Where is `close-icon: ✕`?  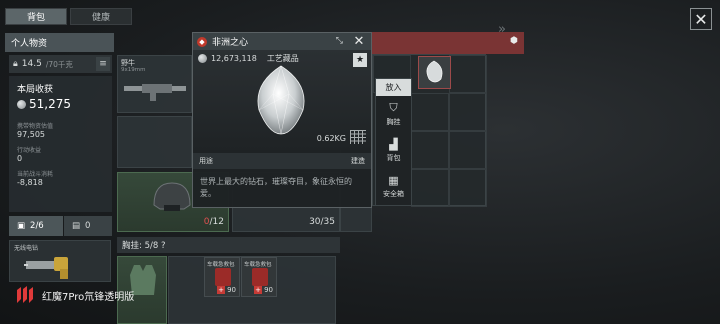
close-icon: ✕ is located at coordinates (701, 19).